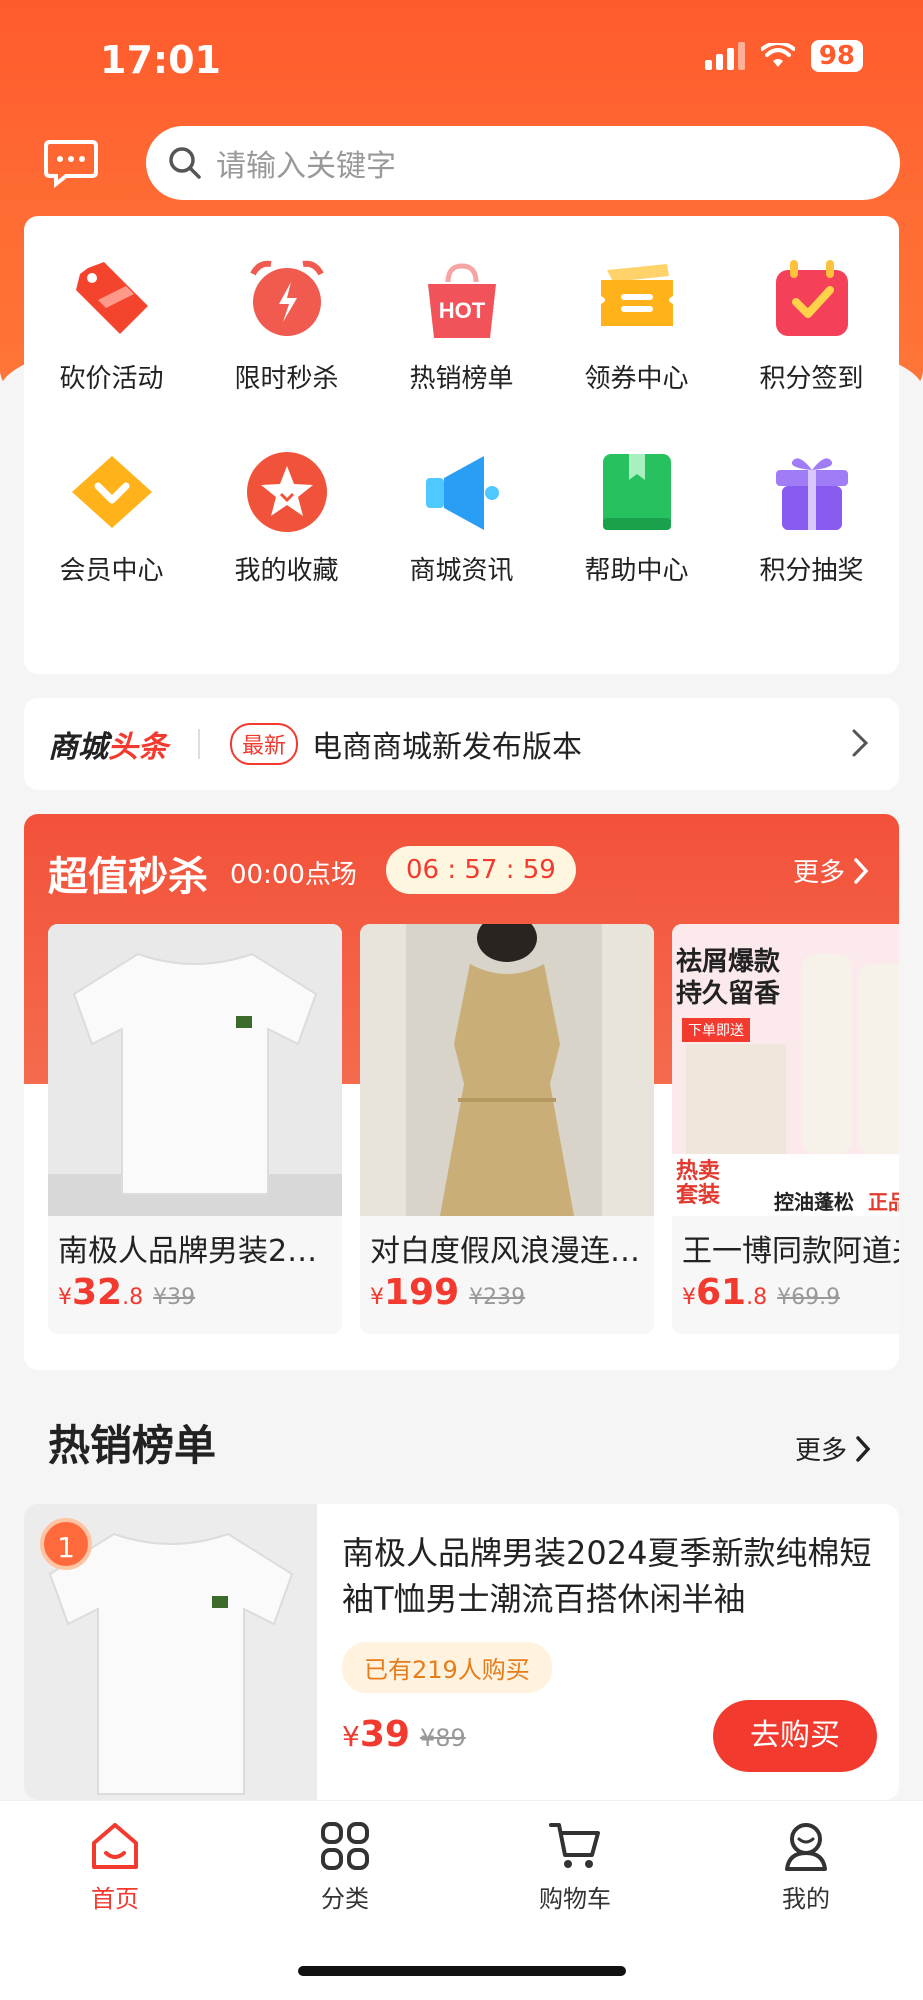 Image resolution: width=923 pixels, height=2000 pixels. Describe the element at coordinates (199, 744) in the screenshot. I see `divider` at that location.